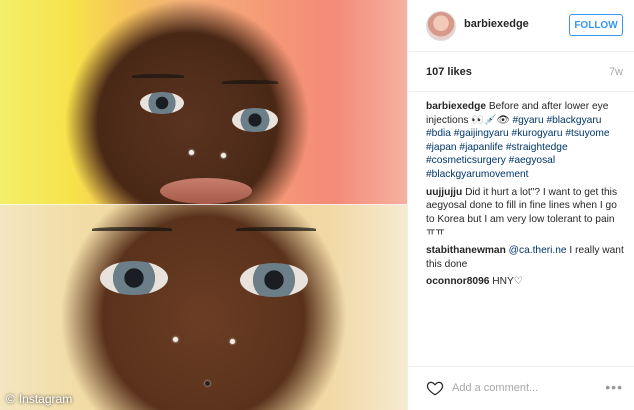 The height and width of the screenshot is (410, 634). What do you see at coordinates (614, 387) in the screenshot?
I see `more-options-icon: •••` at bounding box center [614, 387].